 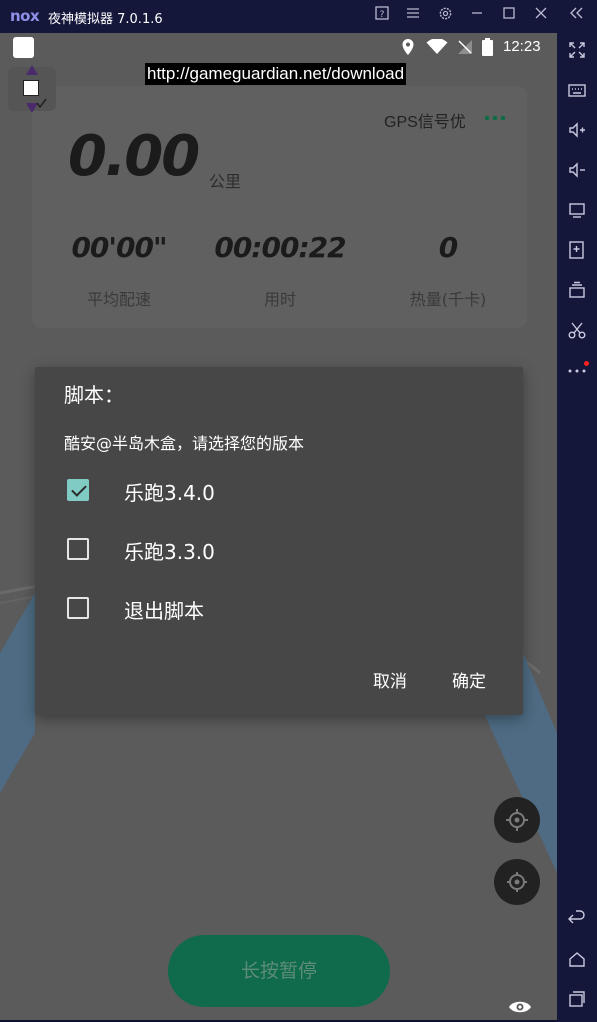 What do you see at coordinates (277, 607) in the screenshot?
I see `option-exit-script: 退出脚本` at bounding box center [277, 607].